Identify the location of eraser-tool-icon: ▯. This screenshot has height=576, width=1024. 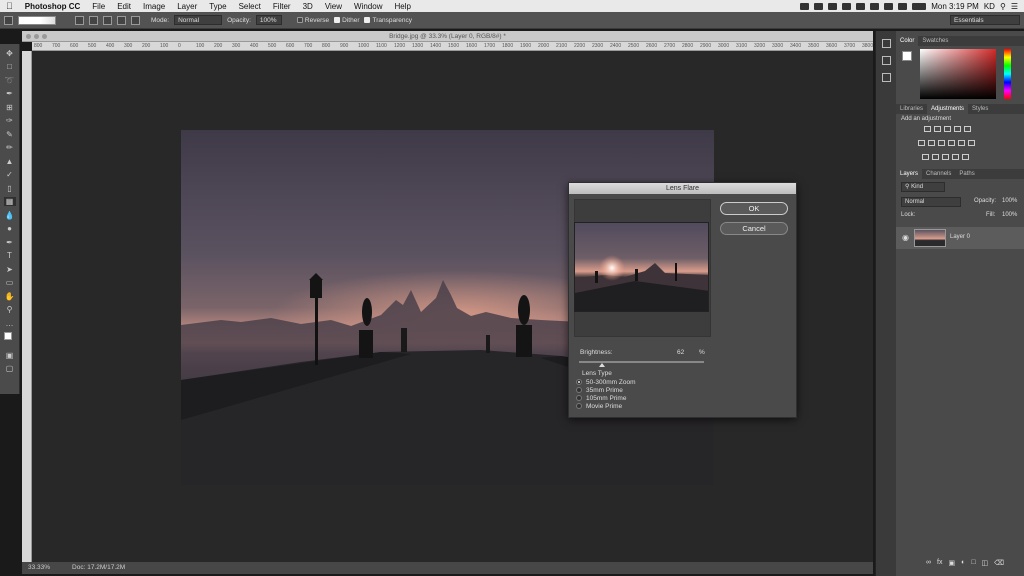
(10, 188).